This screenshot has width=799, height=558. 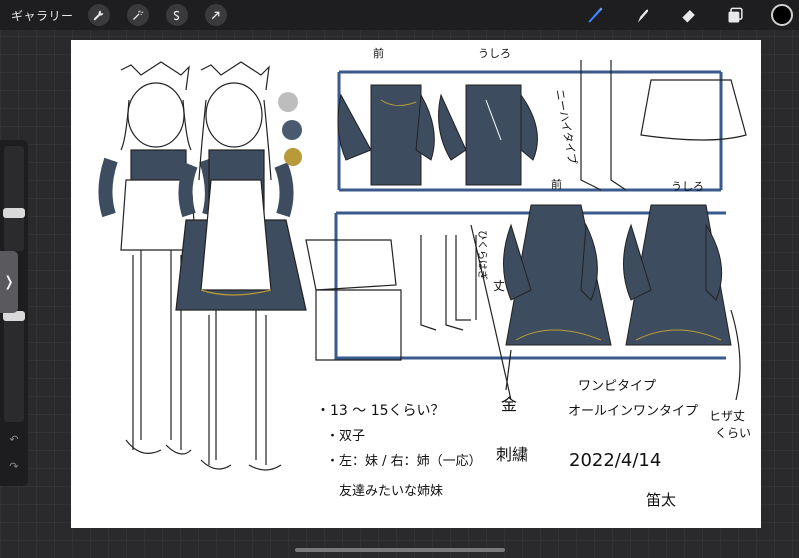 I want to click on brush-size-slider, so click(x=14, y=198).